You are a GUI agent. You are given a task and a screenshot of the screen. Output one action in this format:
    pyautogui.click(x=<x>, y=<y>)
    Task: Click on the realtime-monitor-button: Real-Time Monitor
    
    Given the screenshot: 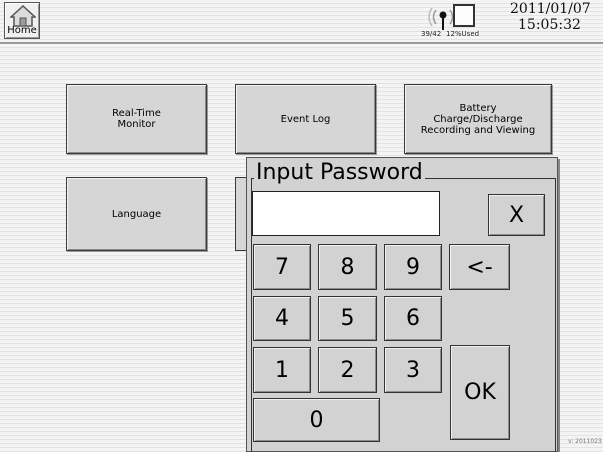 What is the action you would take?
    pyautogui.click(x=136, y=119)
    